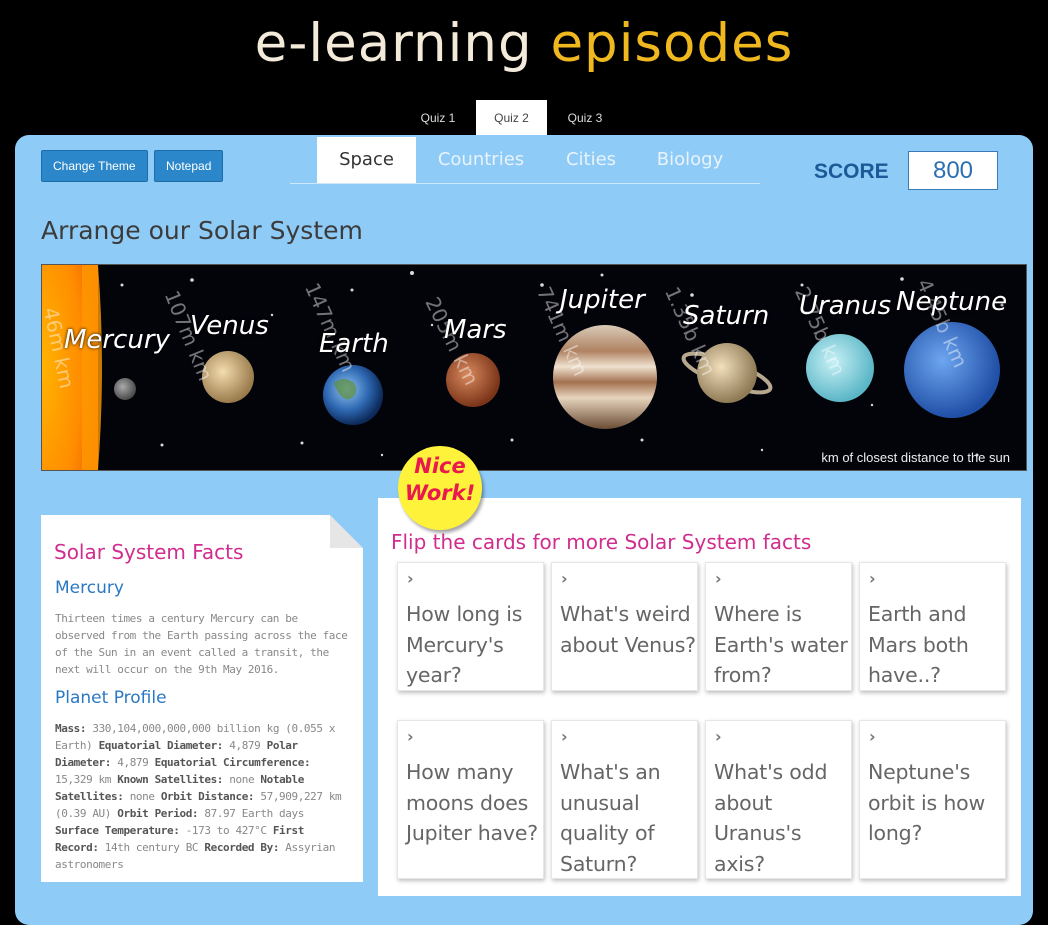  I want to click on planet-label-neptune: Neptune, so click(951, 302).